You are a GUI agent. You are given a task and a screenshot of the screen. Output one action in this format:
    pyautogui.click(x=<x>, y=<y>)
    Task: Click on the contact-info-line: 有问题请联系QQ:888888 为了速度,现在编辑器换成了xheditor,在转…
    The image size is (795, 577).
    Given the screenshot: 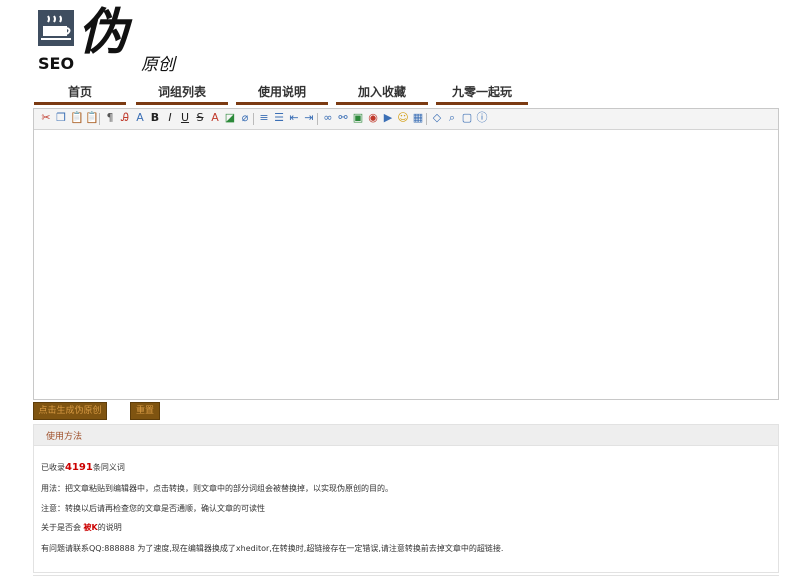 What is the action you would take?
    pyautogui.click(x=272, y=548)
    